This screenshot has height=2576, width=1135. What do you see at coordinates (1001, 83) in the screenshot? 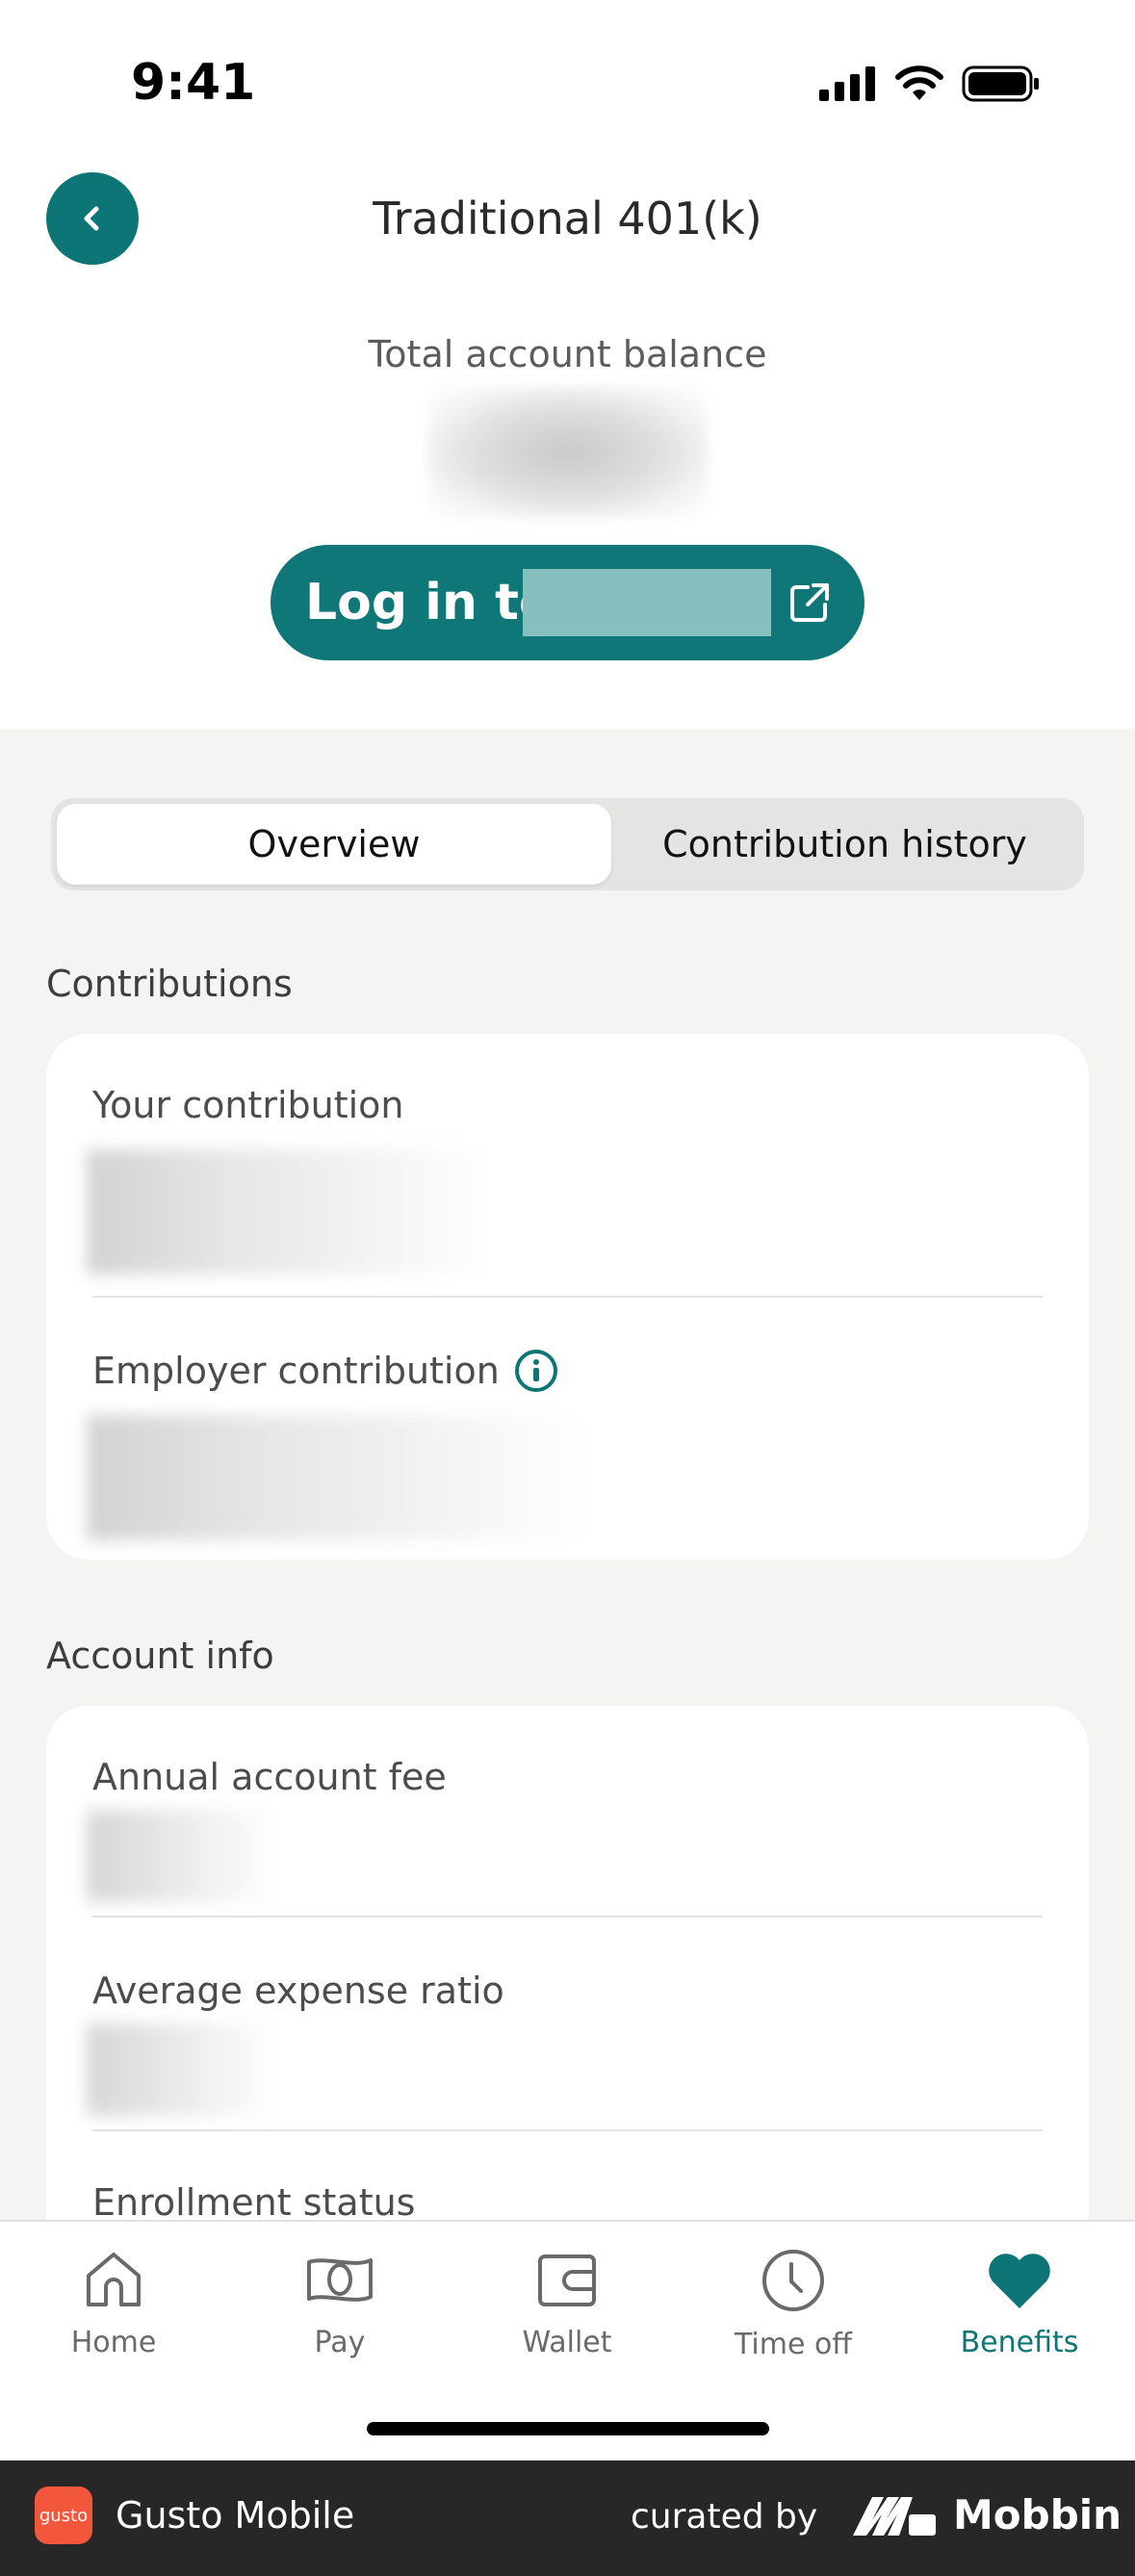
I see `battery-icon` at bounding box center [1001, 83].